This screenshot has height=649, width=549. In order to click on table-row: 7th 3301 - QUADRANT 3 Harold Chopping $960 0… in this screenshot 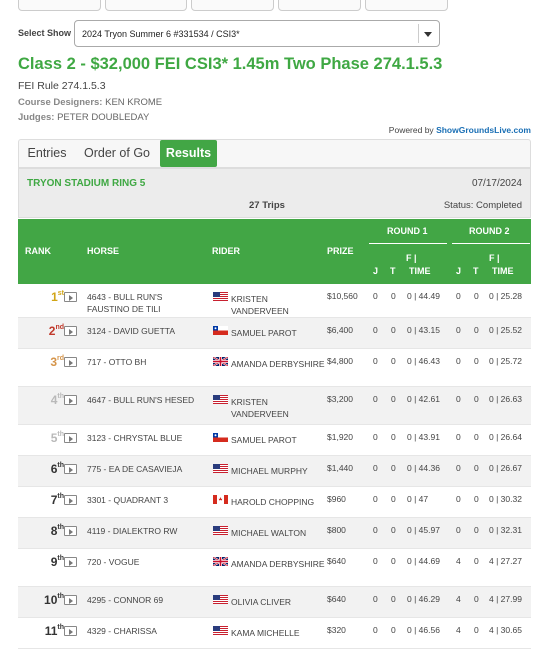, I will do `click(274, 502)`.